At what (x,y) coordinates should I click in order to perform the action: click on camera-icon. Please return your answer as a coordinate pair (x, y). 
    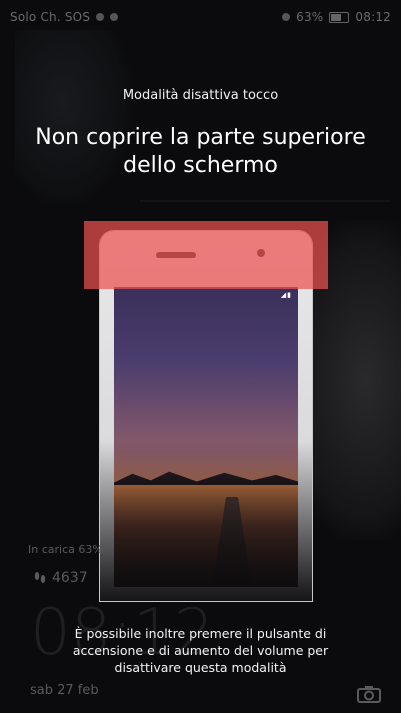
    Looking at the image, I should click on (369, 694).